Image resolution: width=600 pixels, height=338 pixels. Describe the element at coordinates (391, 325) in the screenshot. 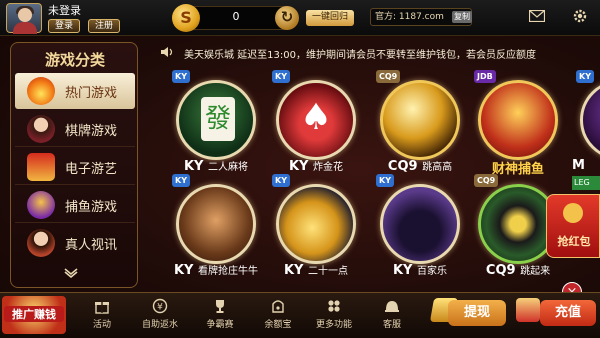

I see `nav-label: 客服` at that location.